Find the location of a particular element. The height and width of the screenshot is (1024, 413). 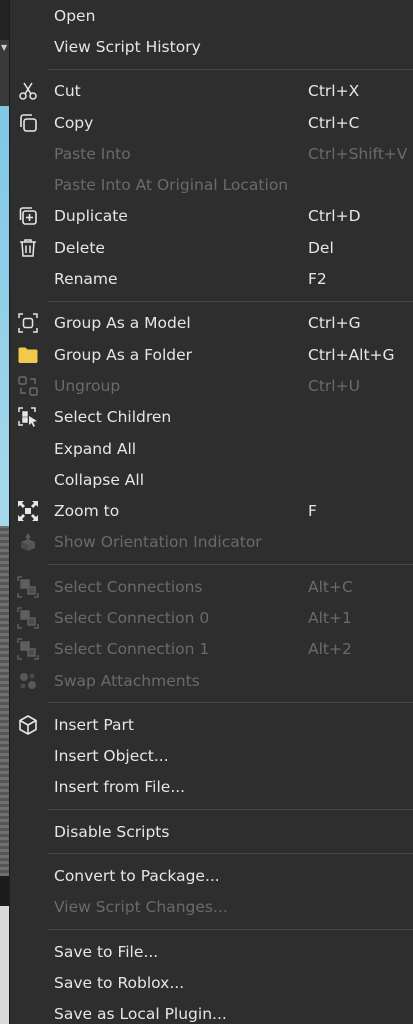

menu-item-shortcut: Ctrl+D is located at coordinates (334, 216).